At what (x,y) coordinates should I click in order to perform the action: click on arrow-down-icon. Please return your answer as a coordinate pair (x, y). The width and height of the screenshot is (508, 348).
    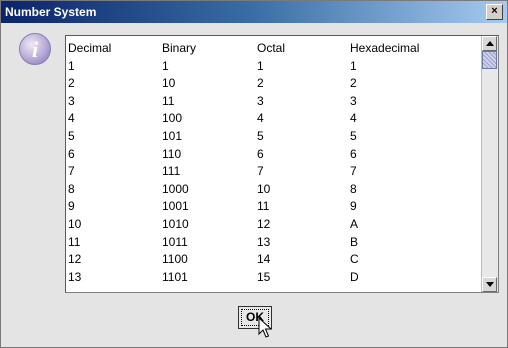
    Looking at the image, I should click on (490, 284).